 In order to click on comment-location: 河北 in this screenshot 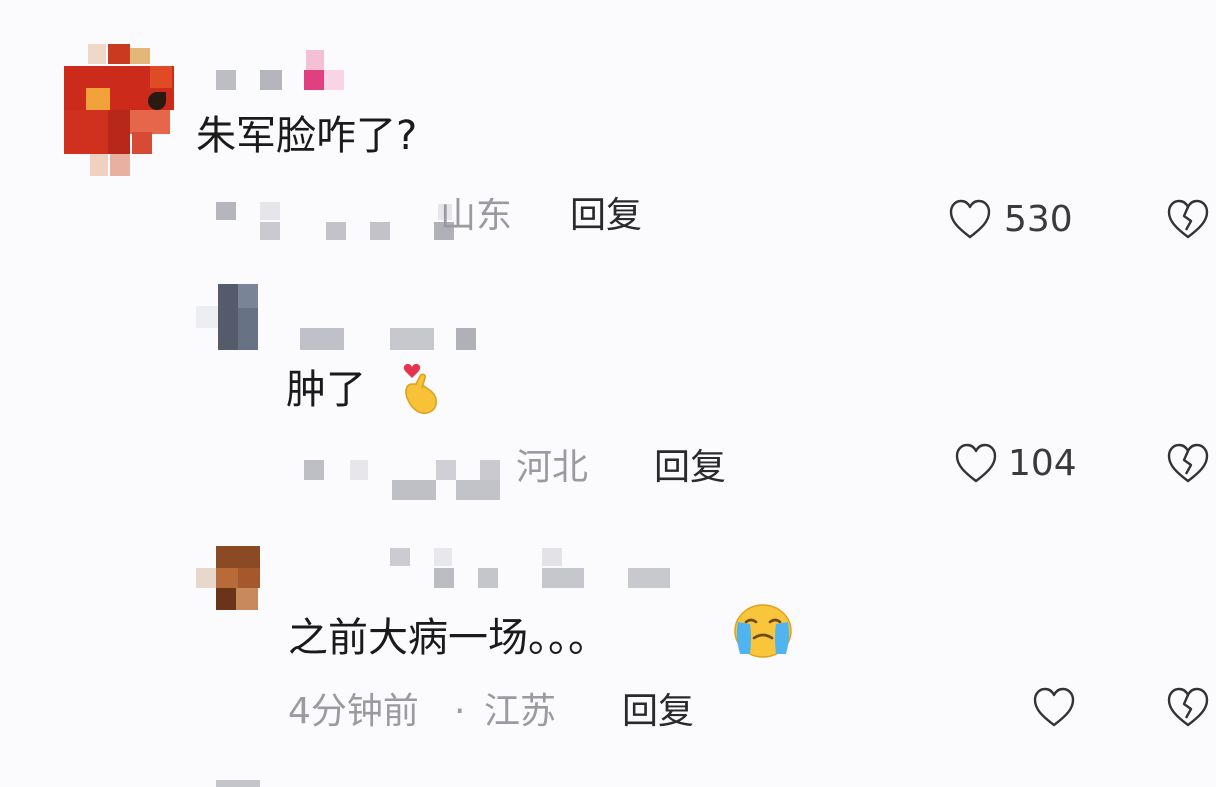, I will do `click(552, 467)`.